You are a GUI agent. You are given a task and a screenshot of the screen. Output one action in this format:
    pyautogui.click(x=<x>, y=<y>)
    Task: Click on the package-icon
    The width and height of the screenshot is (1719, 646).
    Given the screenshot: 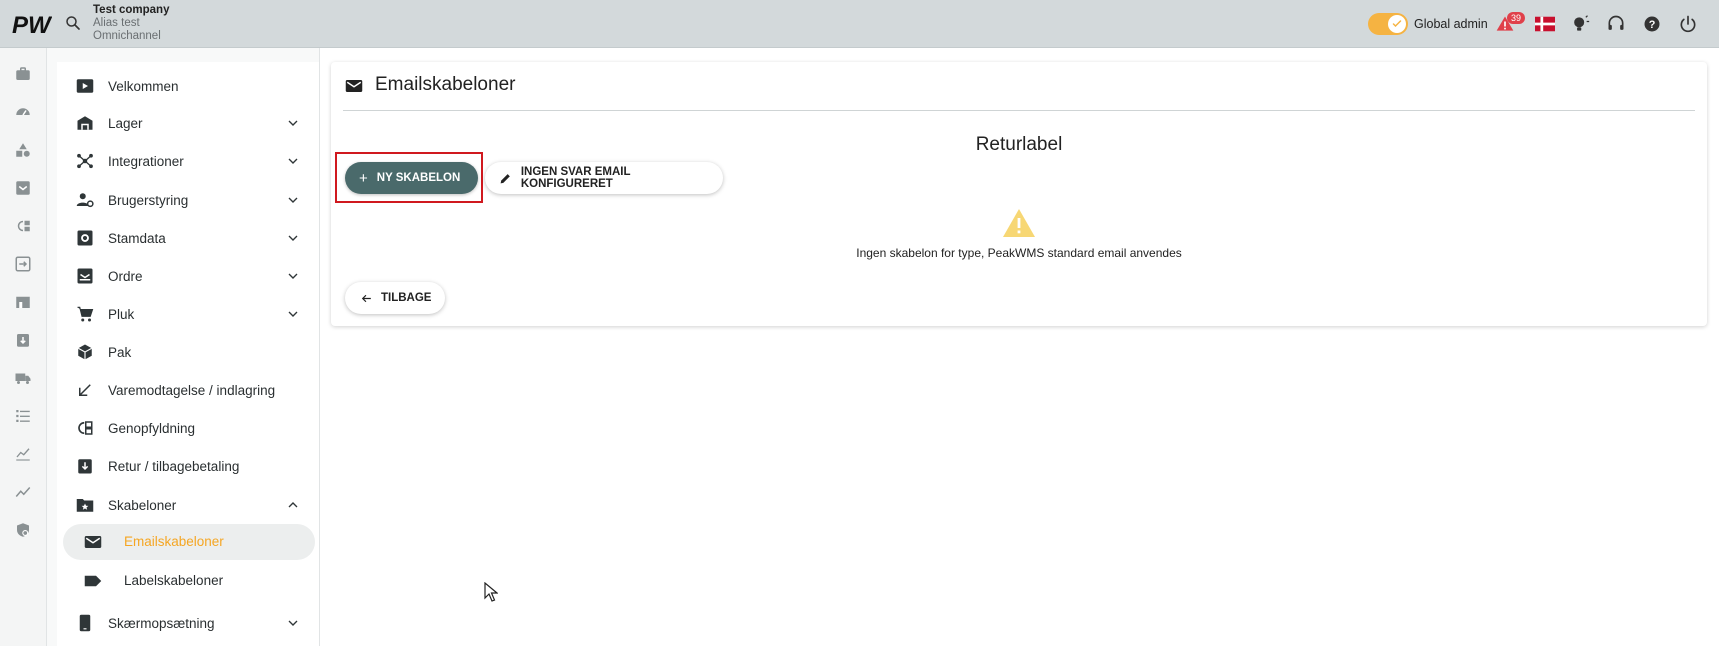 What is the action you would take?
    pyautogui.click(x=85, y=352)
    